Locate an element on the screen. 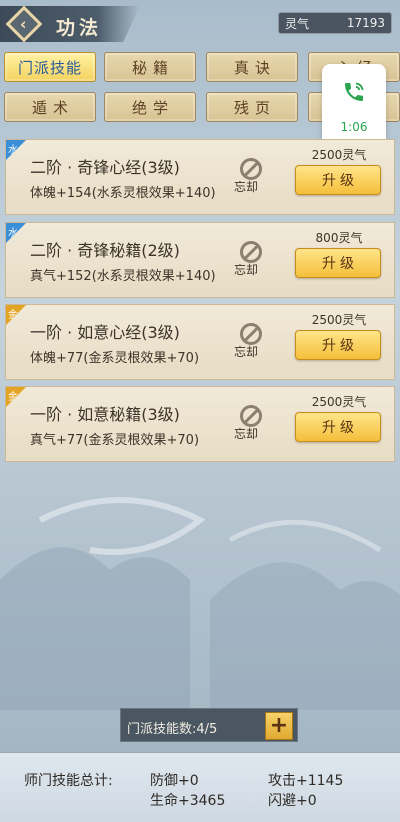 The width and height of the screenshot is (400, 822). tab-fragments: 残页 is located at coordinates (252, 107).